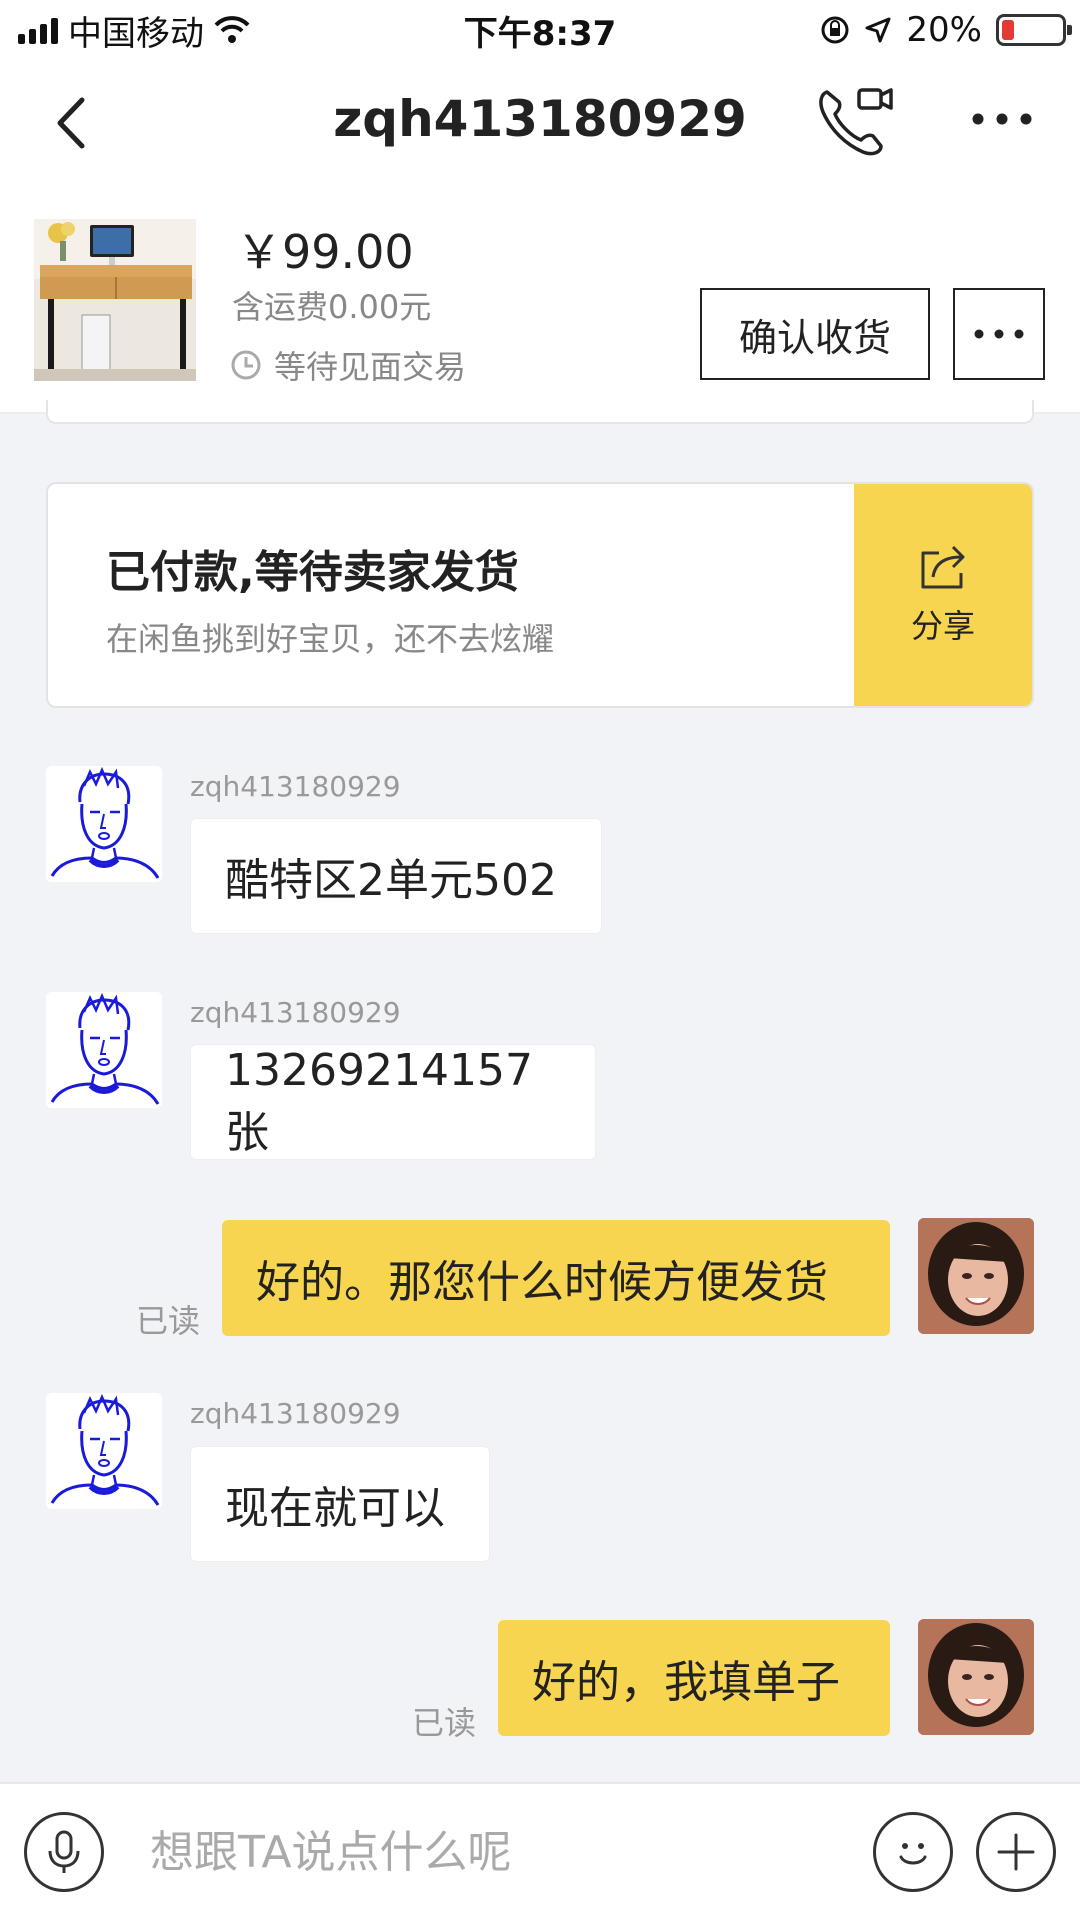 The width and height of the screenshot is (1080, 1921). Describe the element at coordinates (835, 30) in the screenshot. I see `rotation-lock-icon` at that location.